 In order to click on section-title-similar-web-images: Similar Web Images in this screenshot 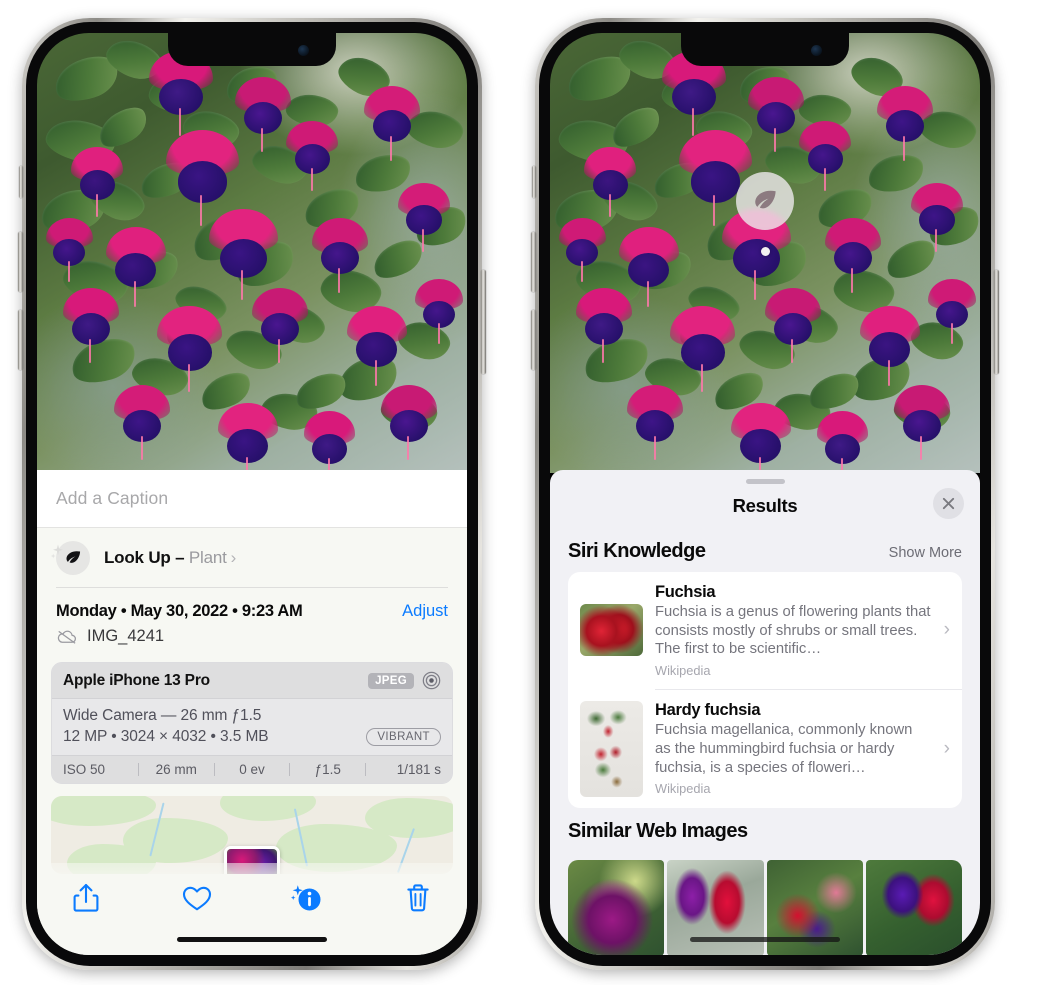, I will do `click(658, 830)`.